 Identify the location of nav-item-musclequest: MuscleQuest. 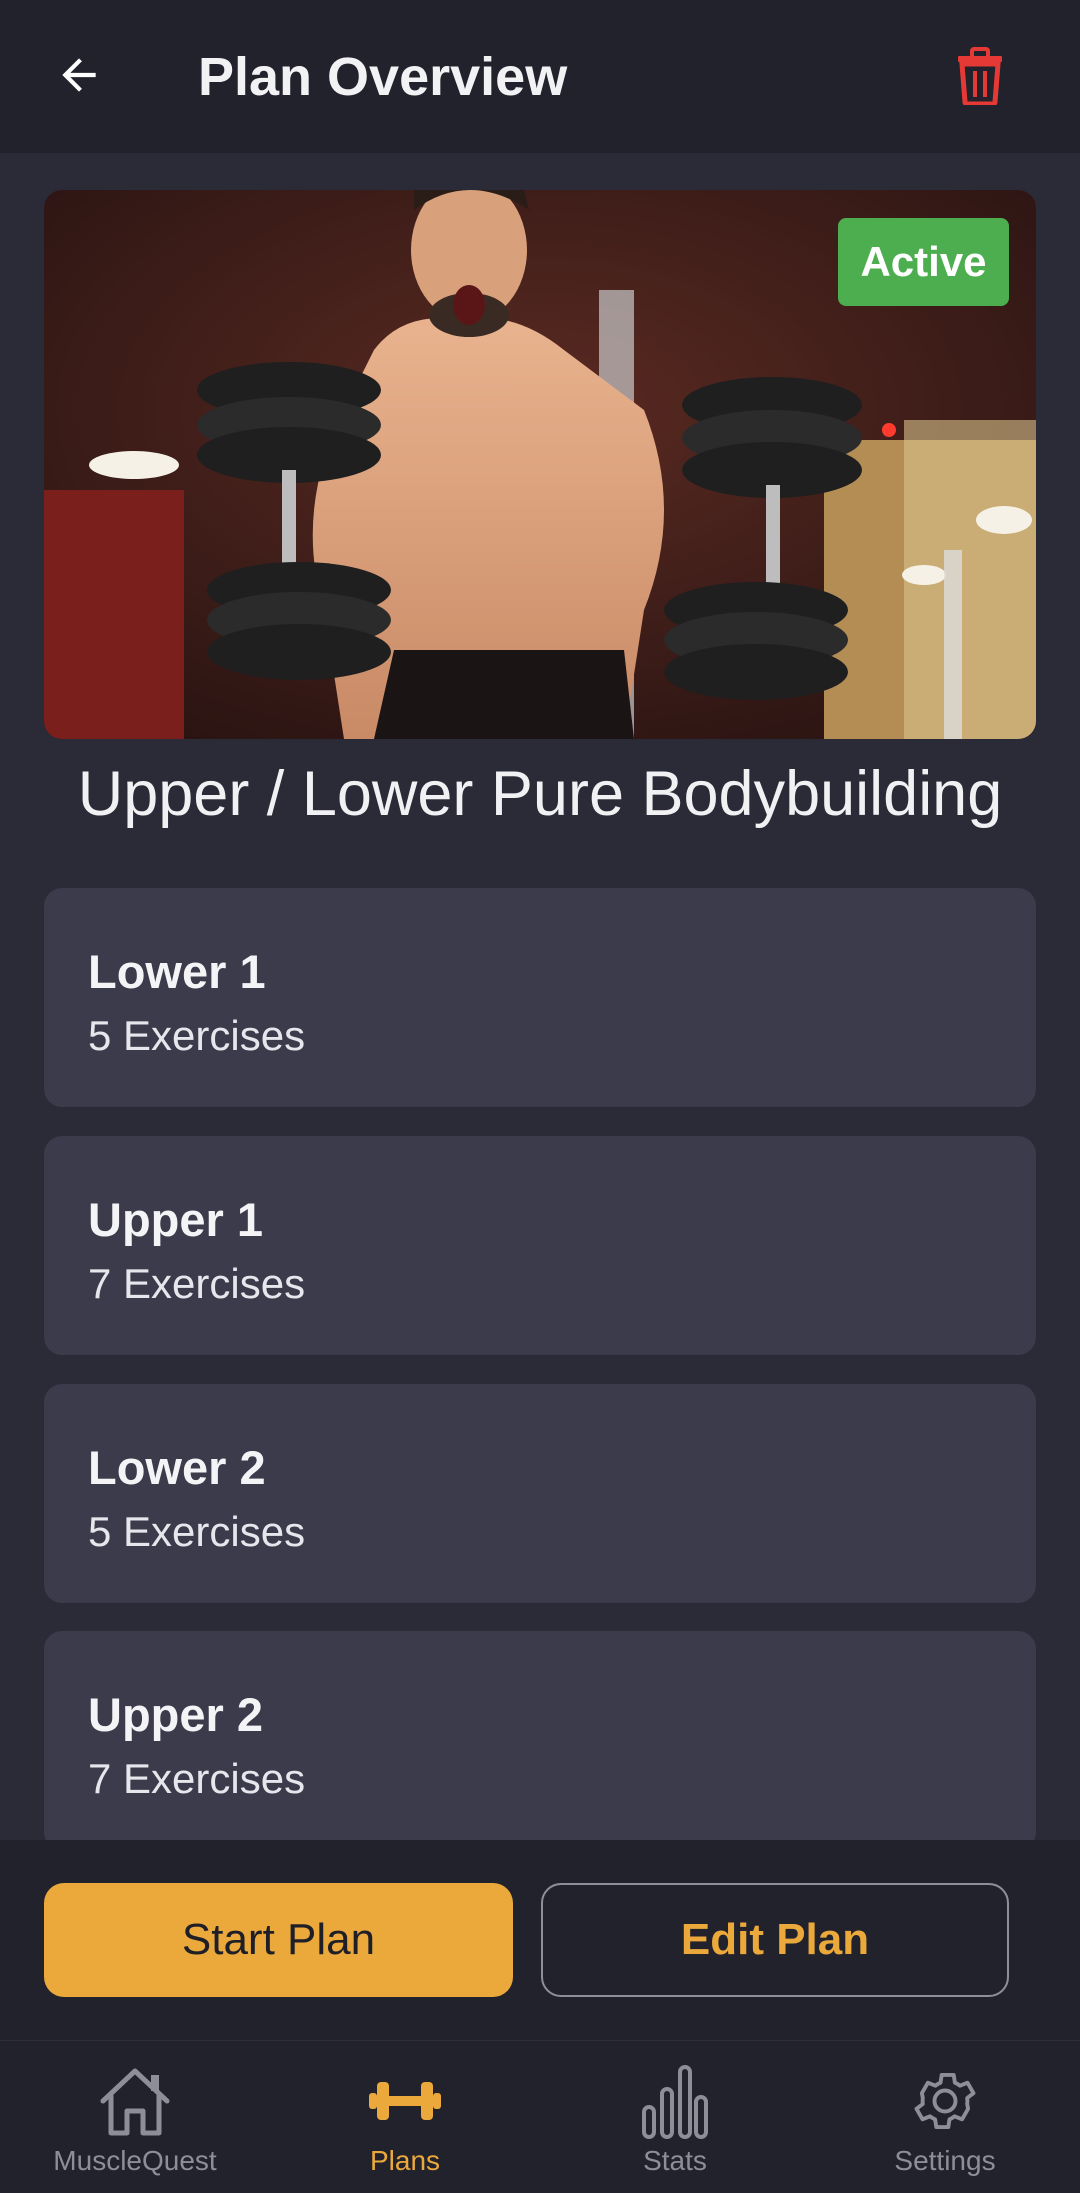
(135, 2117).